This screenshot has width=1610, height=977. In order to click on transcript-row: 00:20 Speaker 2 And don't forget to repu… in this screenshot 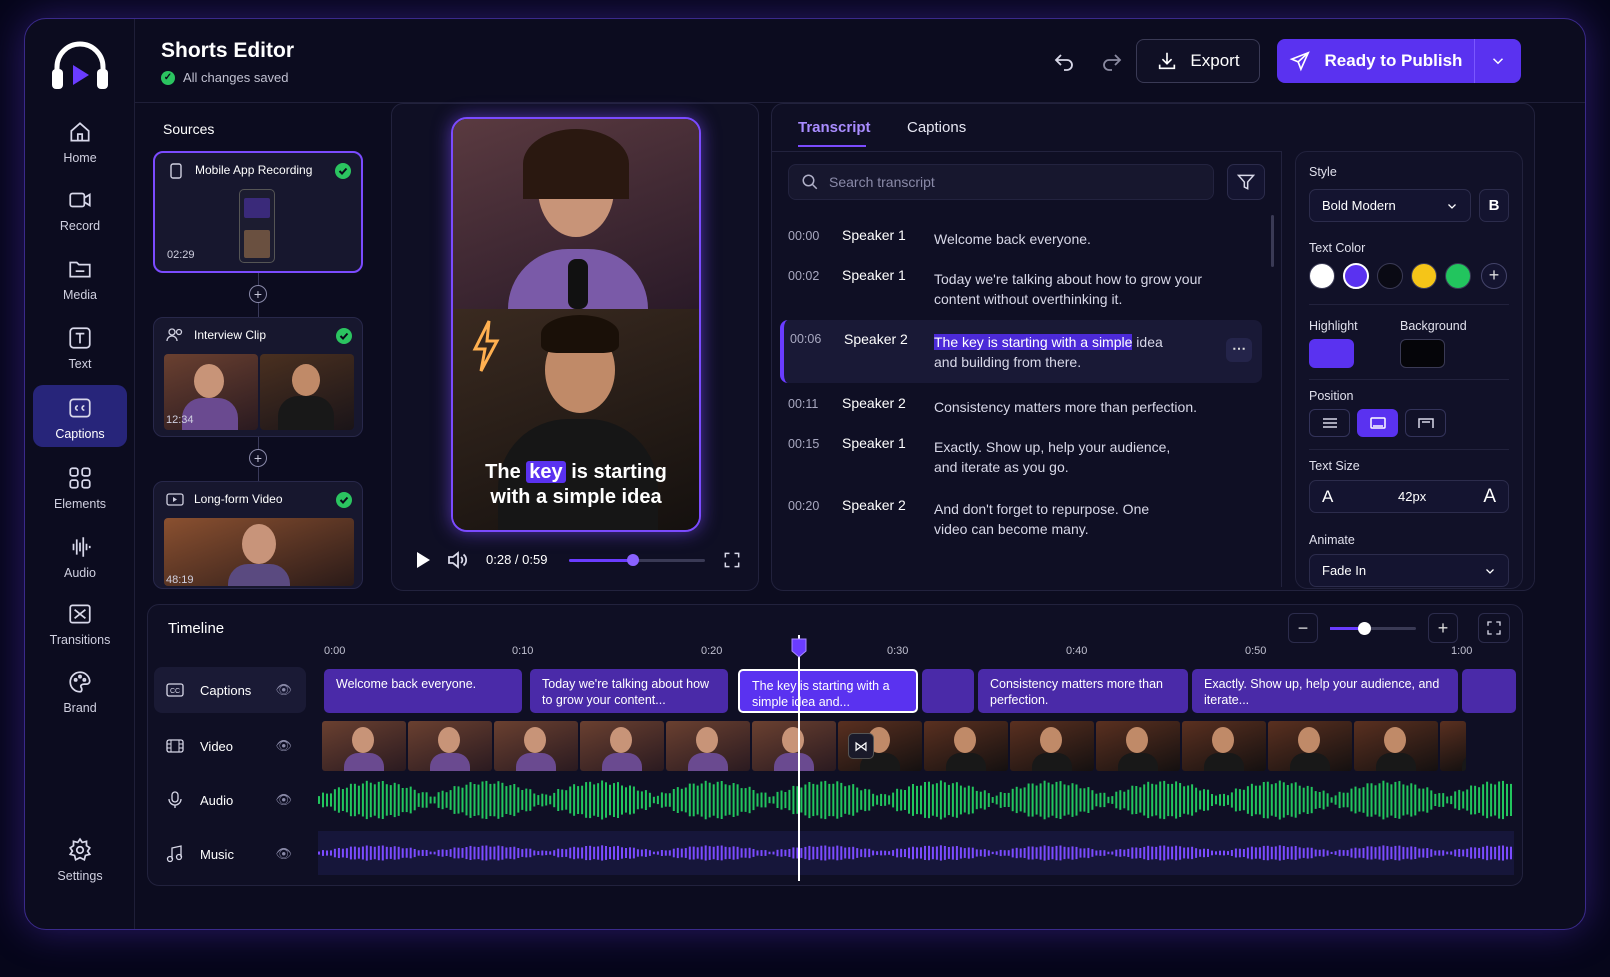, I will do `click(1020, 518)`.